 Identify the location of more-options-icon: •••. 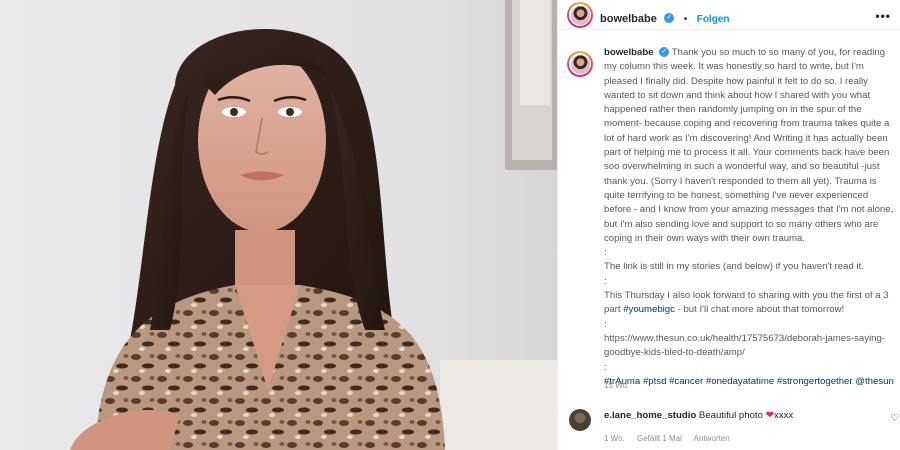
(883, 16).